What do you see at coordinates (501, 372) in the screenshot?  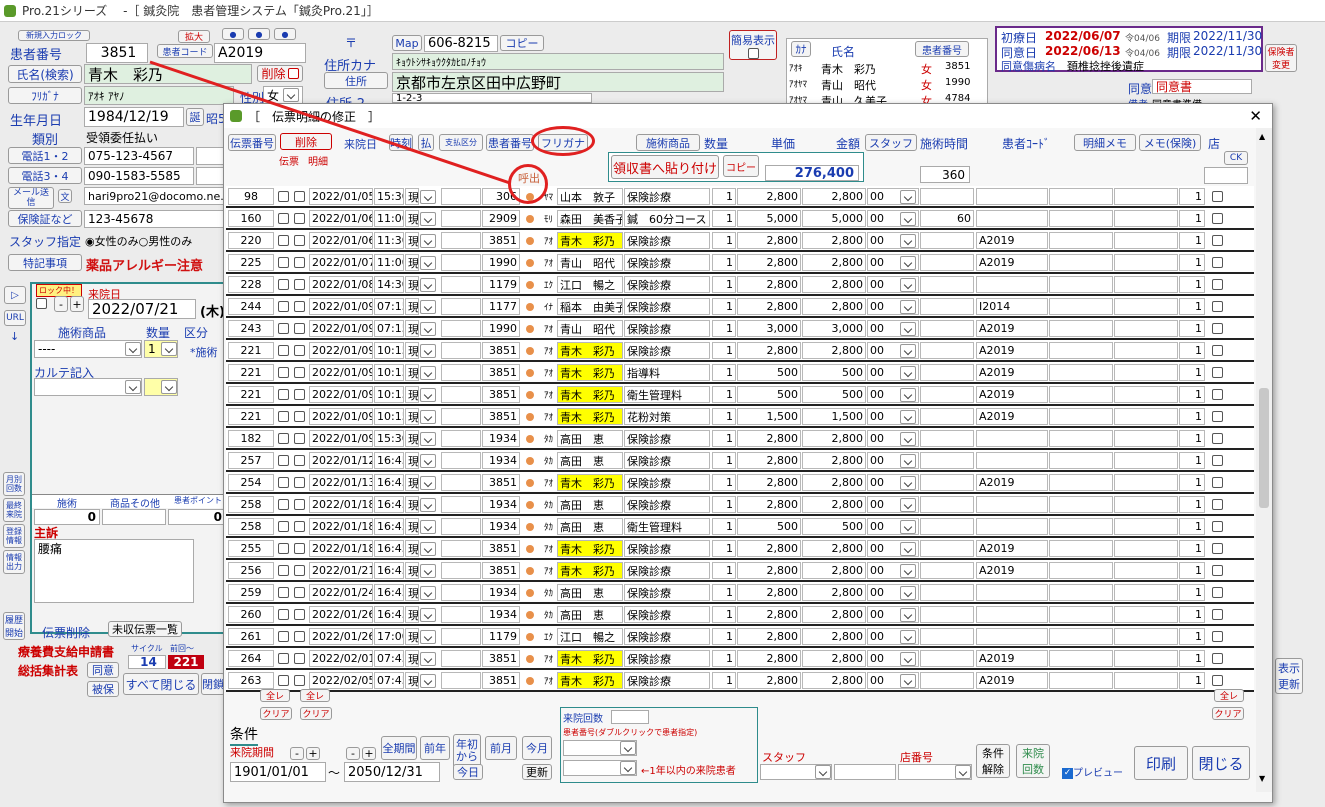 I see `cell-pno: 3851` at bounding box center [501, 372].